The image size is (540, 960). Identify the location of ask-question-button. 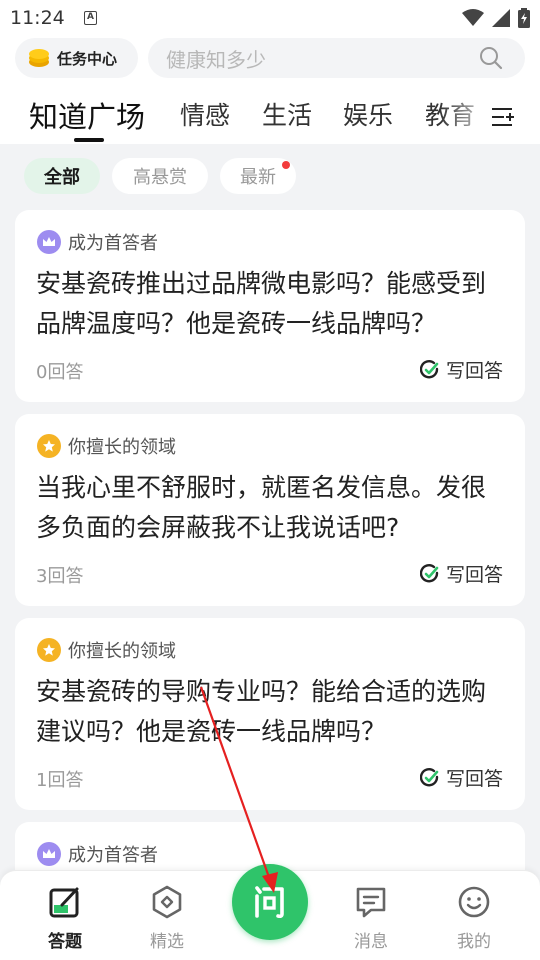
(270, 902).